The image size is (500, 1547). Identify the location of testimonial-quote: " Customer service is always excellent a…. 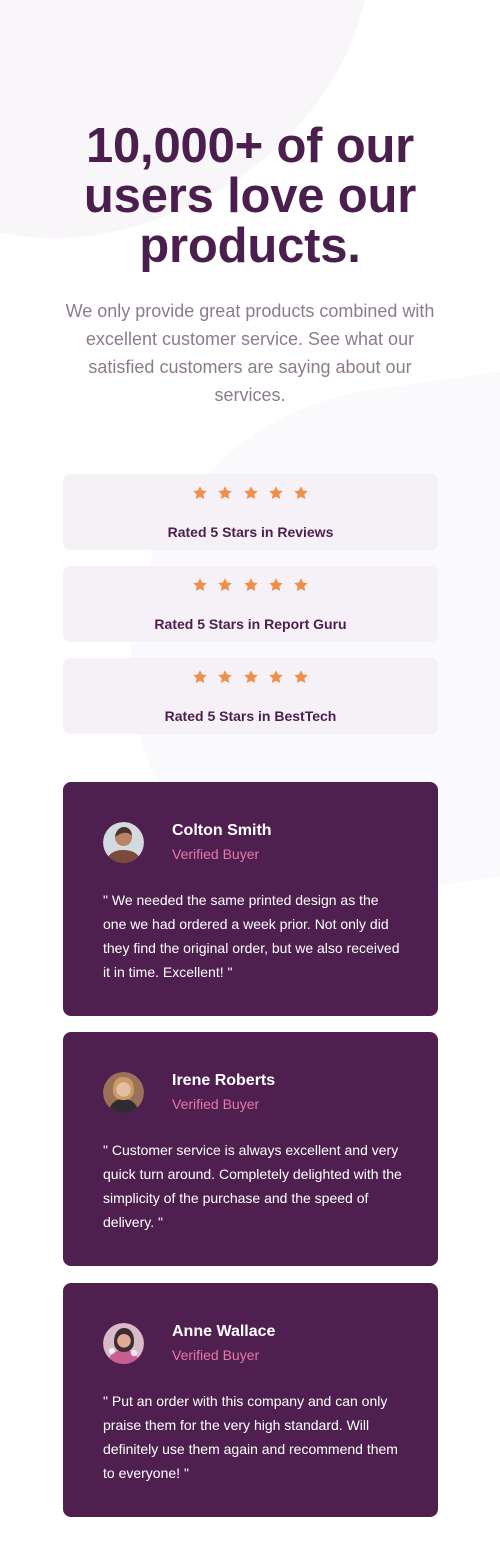
(252, 1186).